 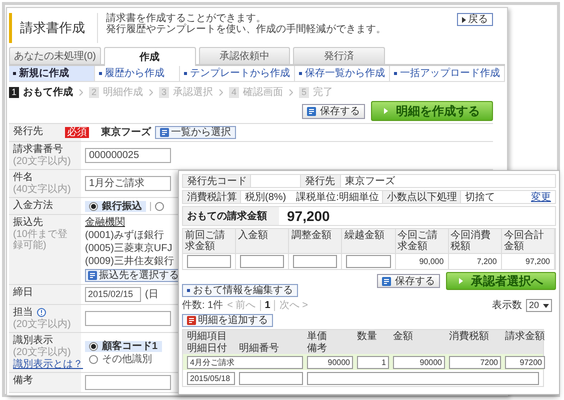 I want to click on amount-field: 90000, so click(x=419, y=362).